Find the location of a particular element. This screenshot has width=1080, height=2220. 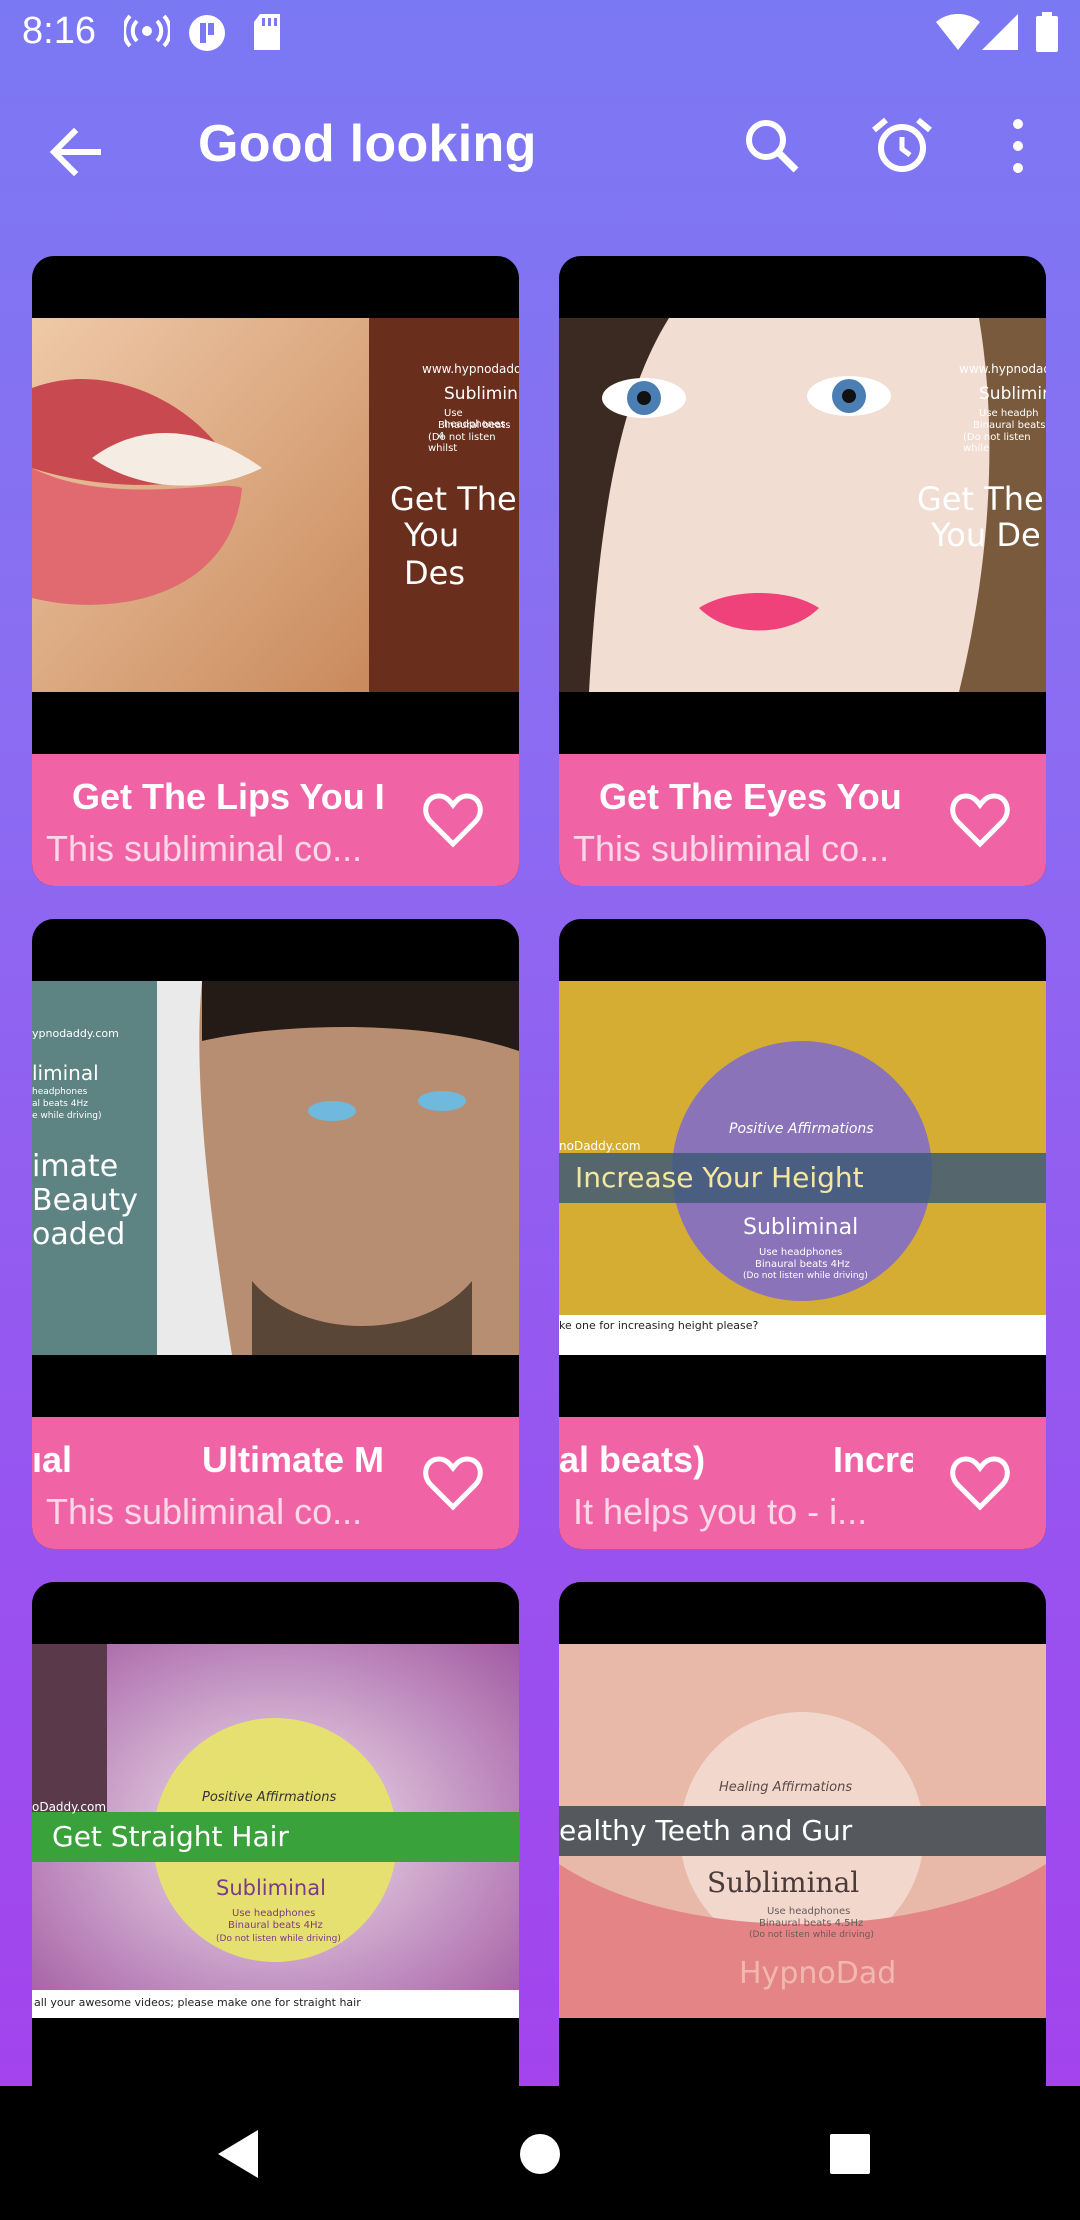

thumb-text: Use headph is located at coordinates (1009, 413).